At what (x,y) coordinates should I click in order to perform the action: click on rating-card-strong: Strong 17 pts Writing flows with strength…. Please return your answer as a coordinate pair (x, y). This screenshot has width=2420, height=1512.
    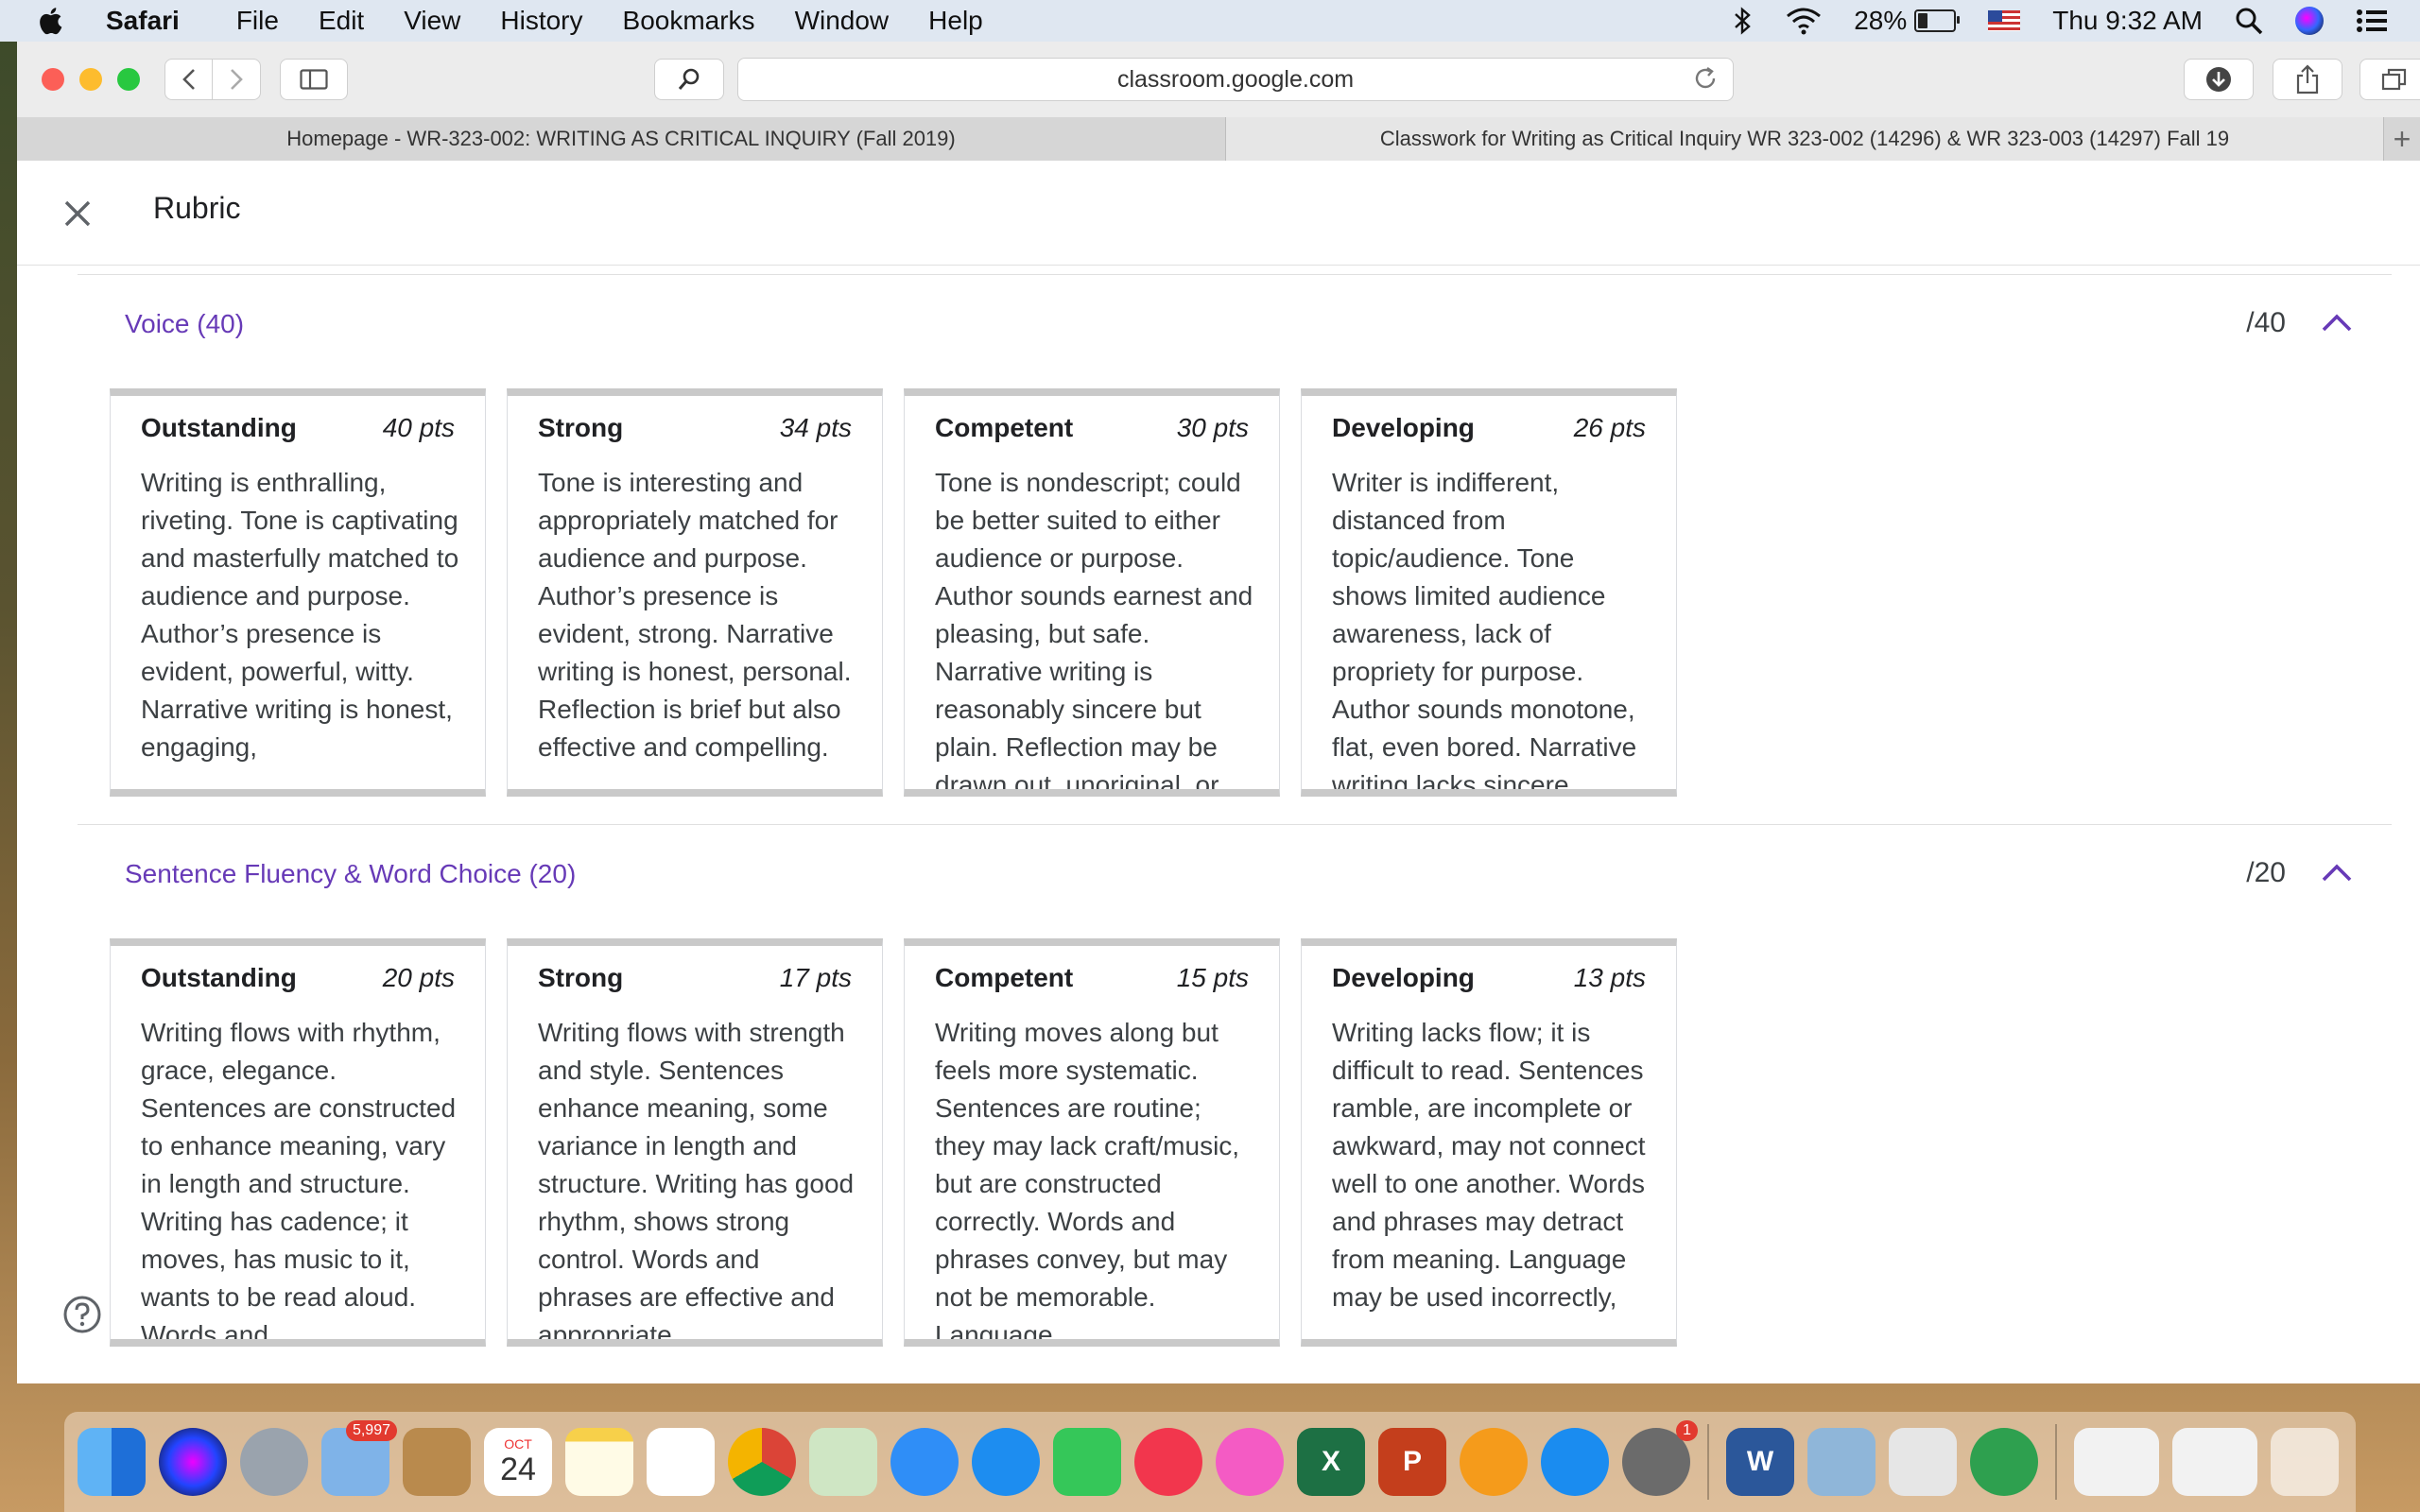
    Looking at the image, I should click on (695, 1142).